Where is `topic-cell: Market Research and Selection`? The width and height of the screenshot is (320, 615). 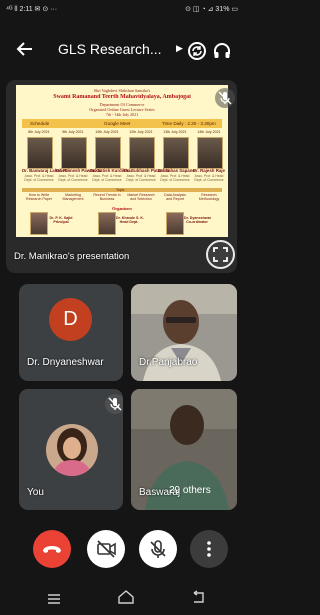
topic-cell: Market Research and Selection is located at coordinates (141, 197).